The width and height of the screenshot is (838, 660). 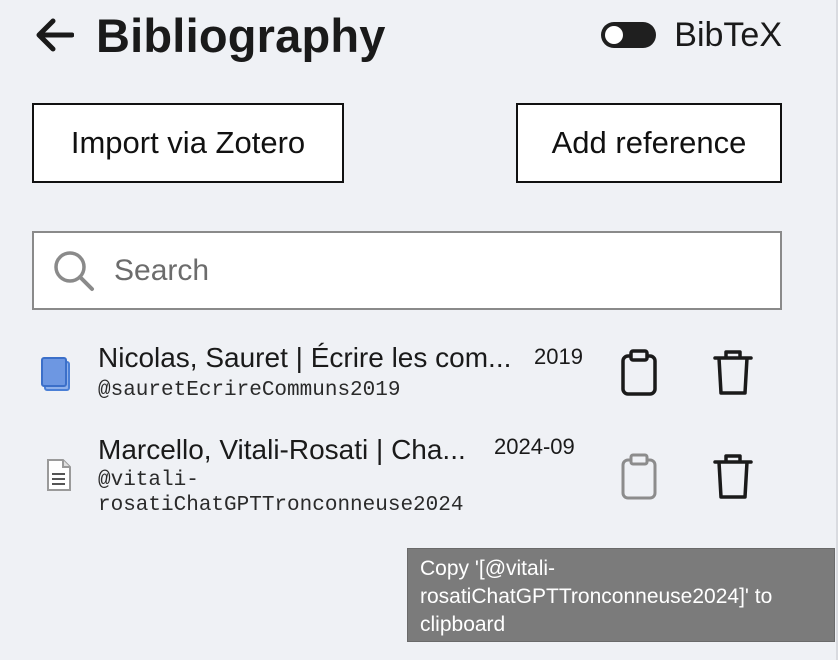 What do you see at coordinates (596, 596) in the screenshot?
I see `tooltip-line: rosatiChatGPTTronconneuse2024]' to` at bounding box center [596, 596].